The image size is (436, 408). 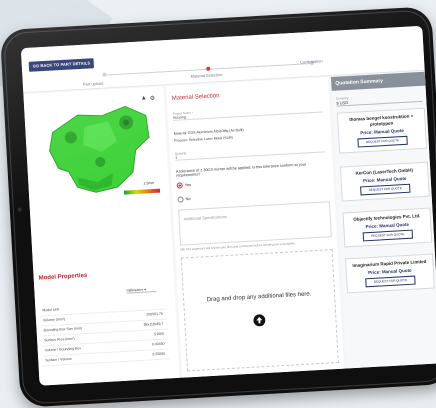 What do you see at coordinates (259, 310) in the screenshot?
I see `file-dropzone: Drag and drop any additional files here.` at bounding box center [259, 310].